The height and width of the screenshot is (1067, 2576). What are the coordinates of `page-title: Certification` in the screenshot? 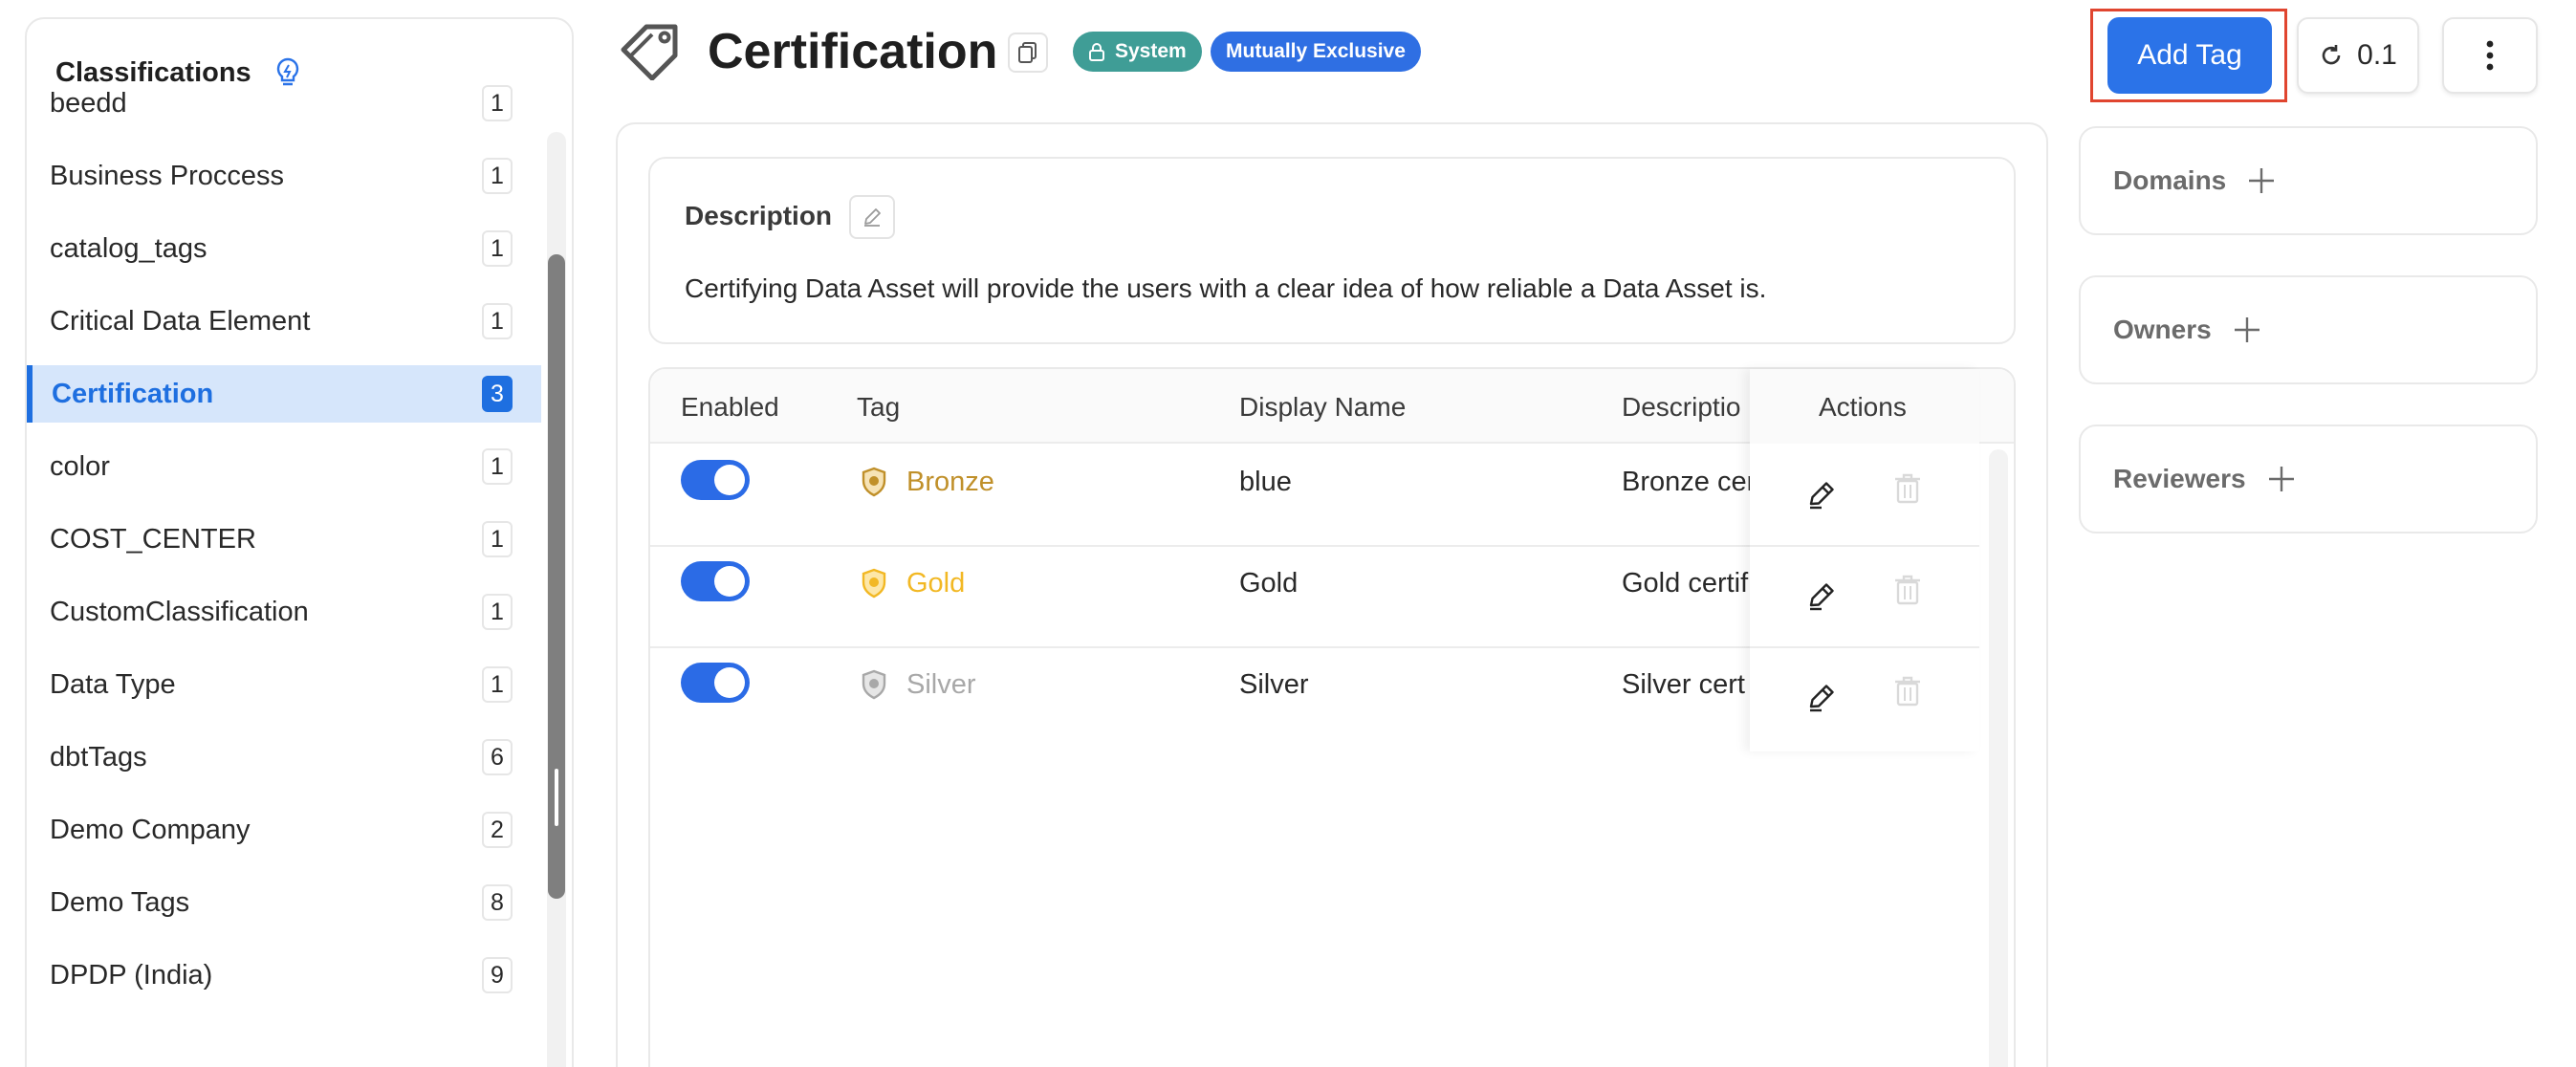 It's located at (853, 51).